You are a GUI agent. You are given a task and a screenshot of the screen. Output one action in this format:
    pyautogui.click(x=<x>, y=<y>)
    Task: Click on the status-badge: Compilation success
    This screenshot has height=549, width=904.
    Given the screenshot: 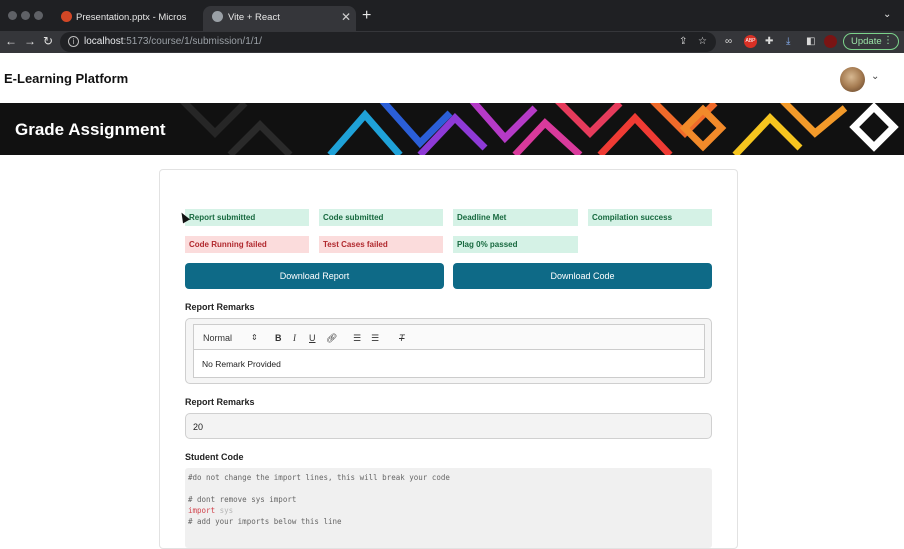 What is the action you would take?
    pyautogui.click(x=650, y=217)
    